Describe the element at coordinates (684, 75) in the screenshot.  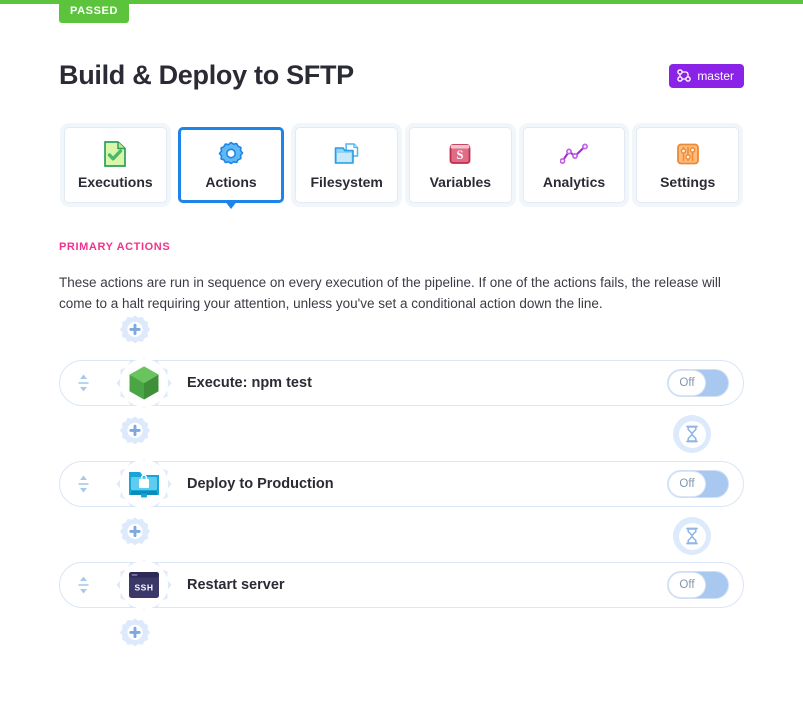
I see `git-branch-icon` at that location.